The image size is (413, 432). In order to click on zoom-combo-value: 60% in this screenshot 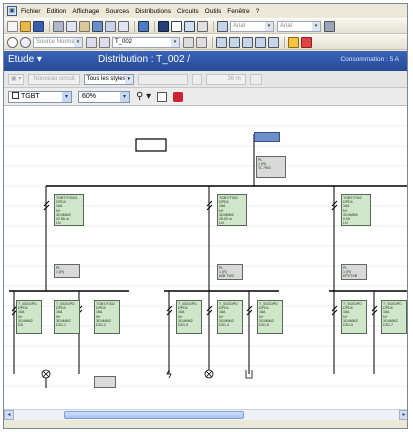, I will do `click(89, 96)`.